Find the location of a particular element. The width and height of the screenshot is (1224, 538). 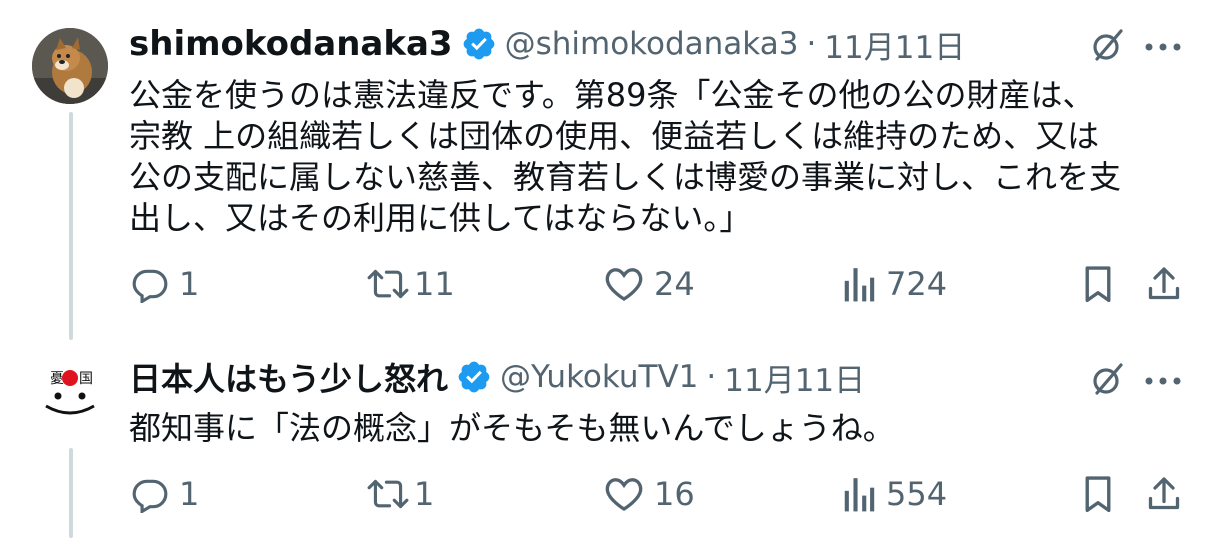

avatar: 憂 国 is located at coordinates (70, 388).